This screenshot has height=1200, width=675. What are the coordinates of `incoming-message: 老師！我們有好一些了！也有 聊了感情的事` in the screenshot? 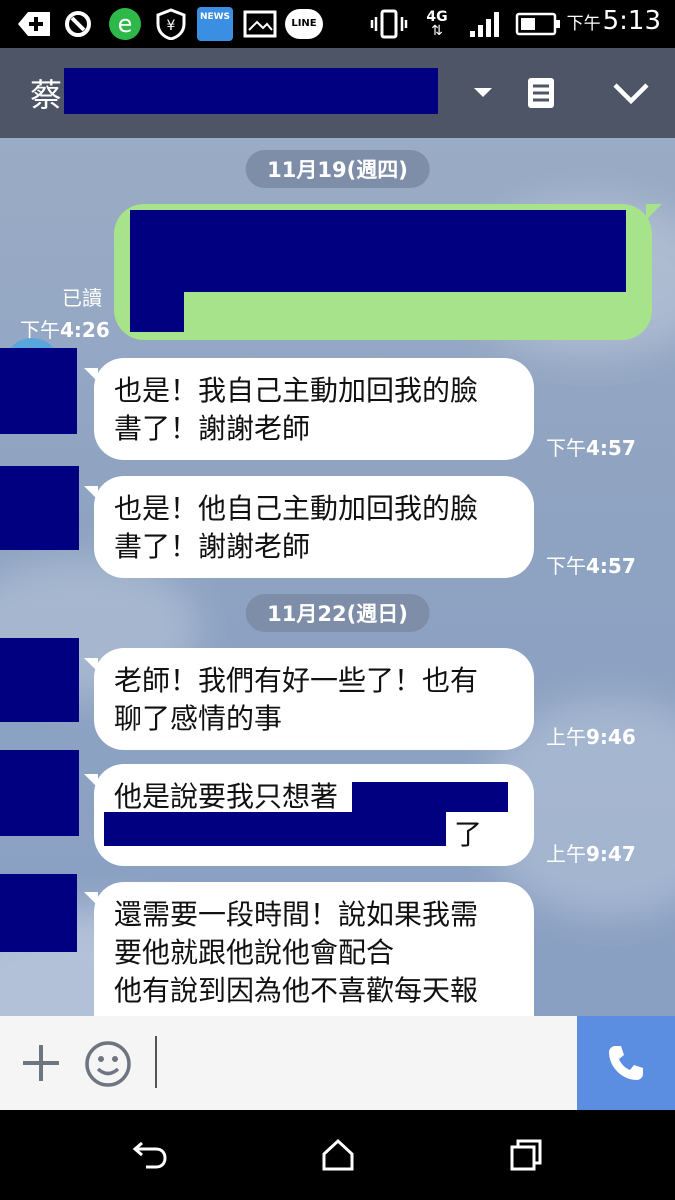 It's located at (309, 699).